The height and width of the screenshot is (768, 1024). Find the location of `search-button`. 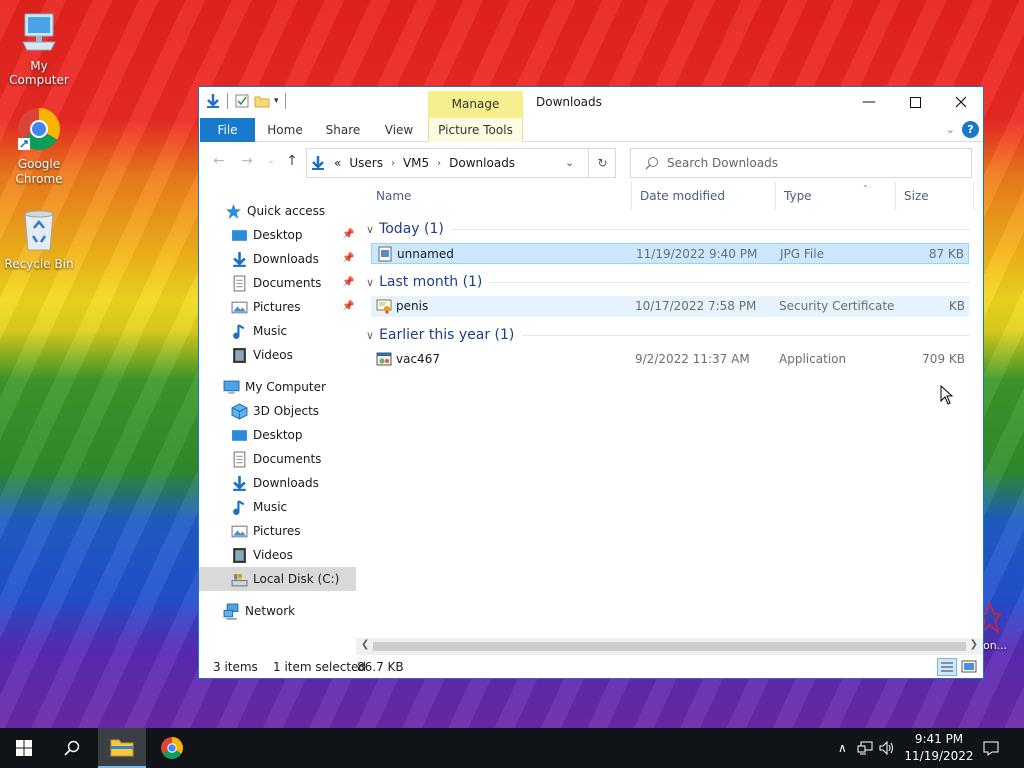

search-button is located at coordinates (72, 748).